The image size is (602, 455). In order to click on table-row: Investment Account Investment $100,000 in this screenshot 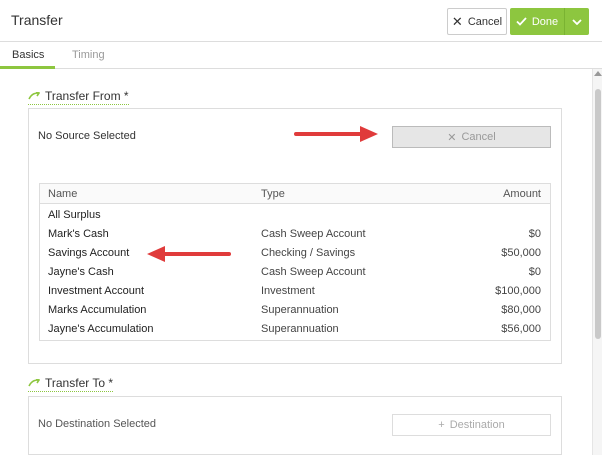, I will do `click(295, 291)`.